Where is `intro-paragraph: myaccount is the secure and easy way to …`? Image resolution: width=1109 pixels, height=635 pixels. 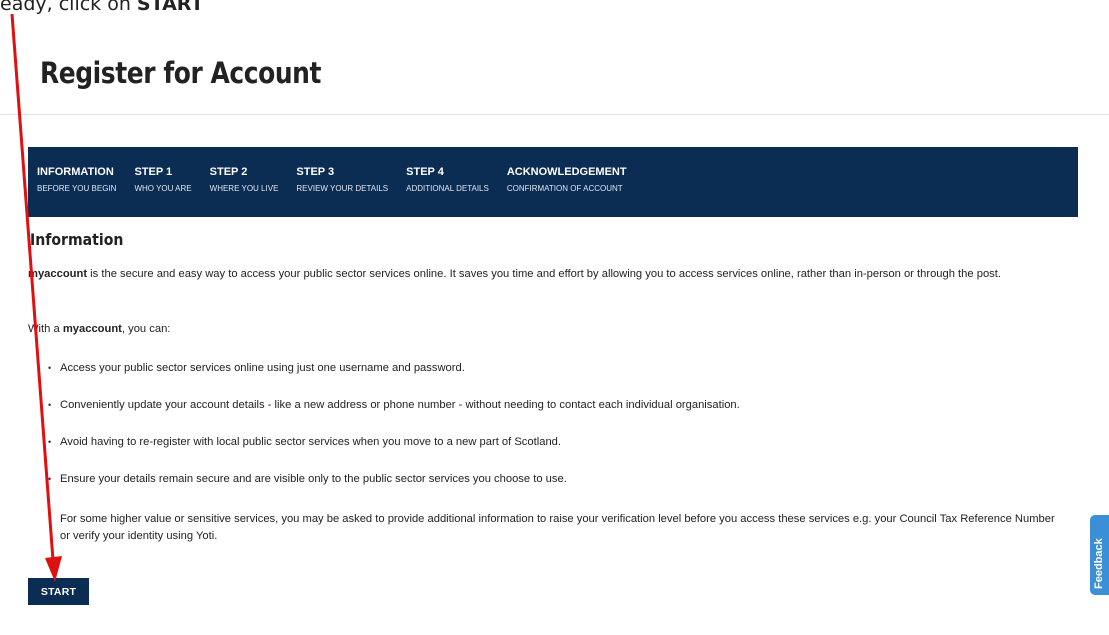
intro-paragraph: myaccount is the secure and easy way to … is located at coordinates (548, 274).